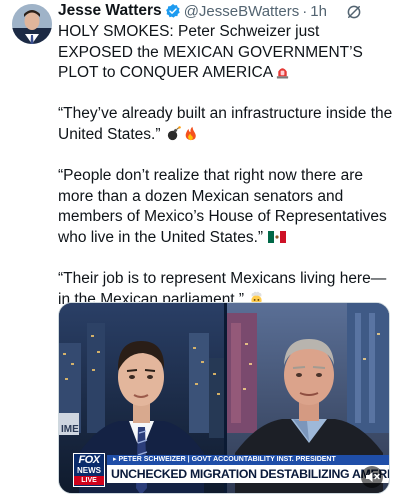 This screenshot has height=500, width=402. I want to click on grok-icon, so click(354, 12).